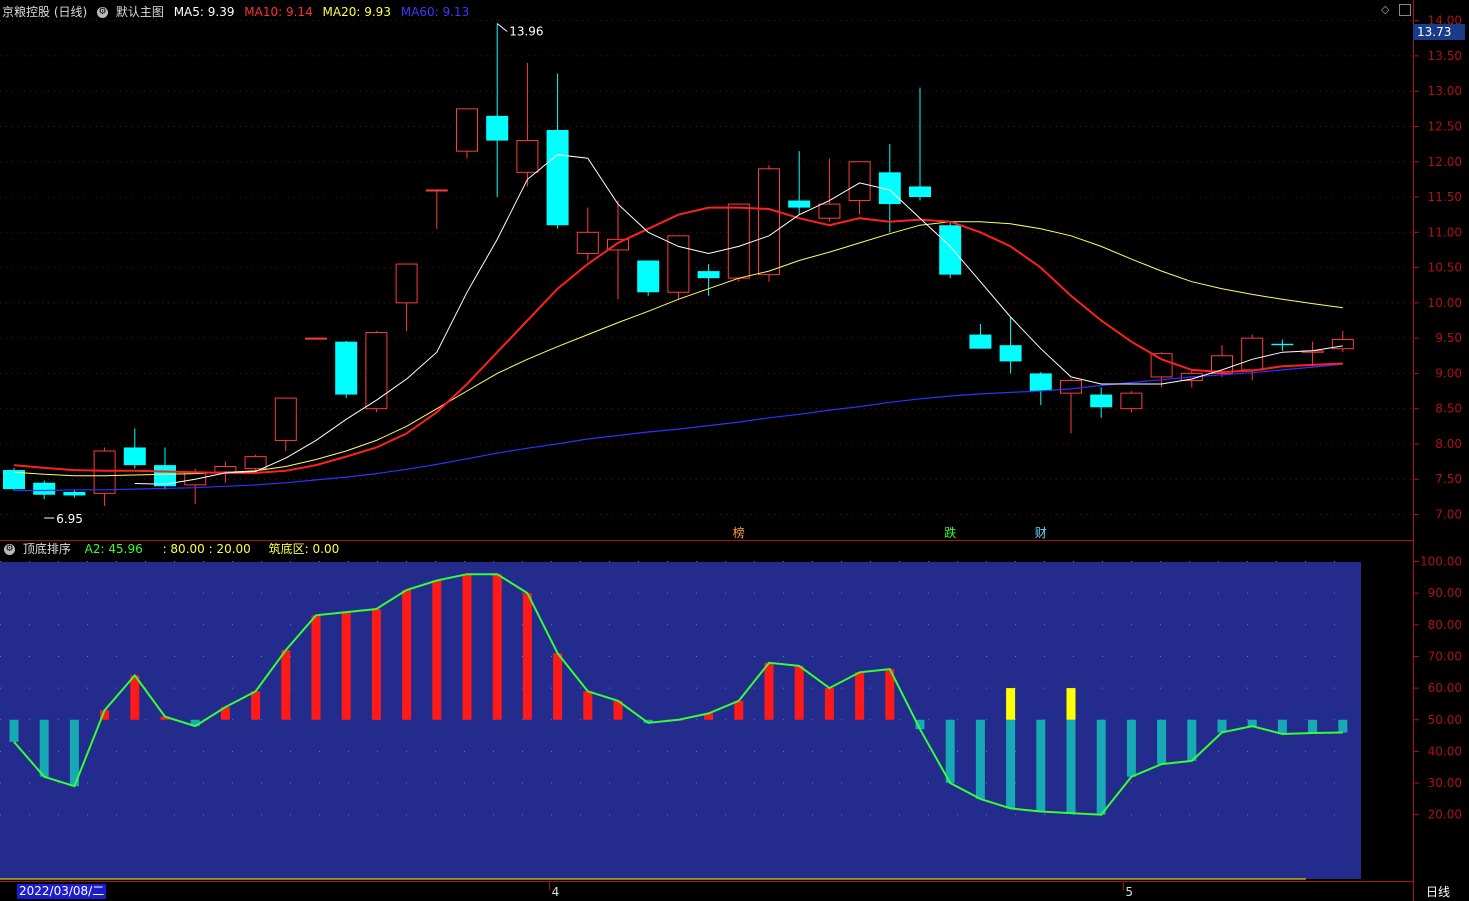 The image size is (1469, 901). I want to click on main-tick-label: 9.50, so click(1448, 338).